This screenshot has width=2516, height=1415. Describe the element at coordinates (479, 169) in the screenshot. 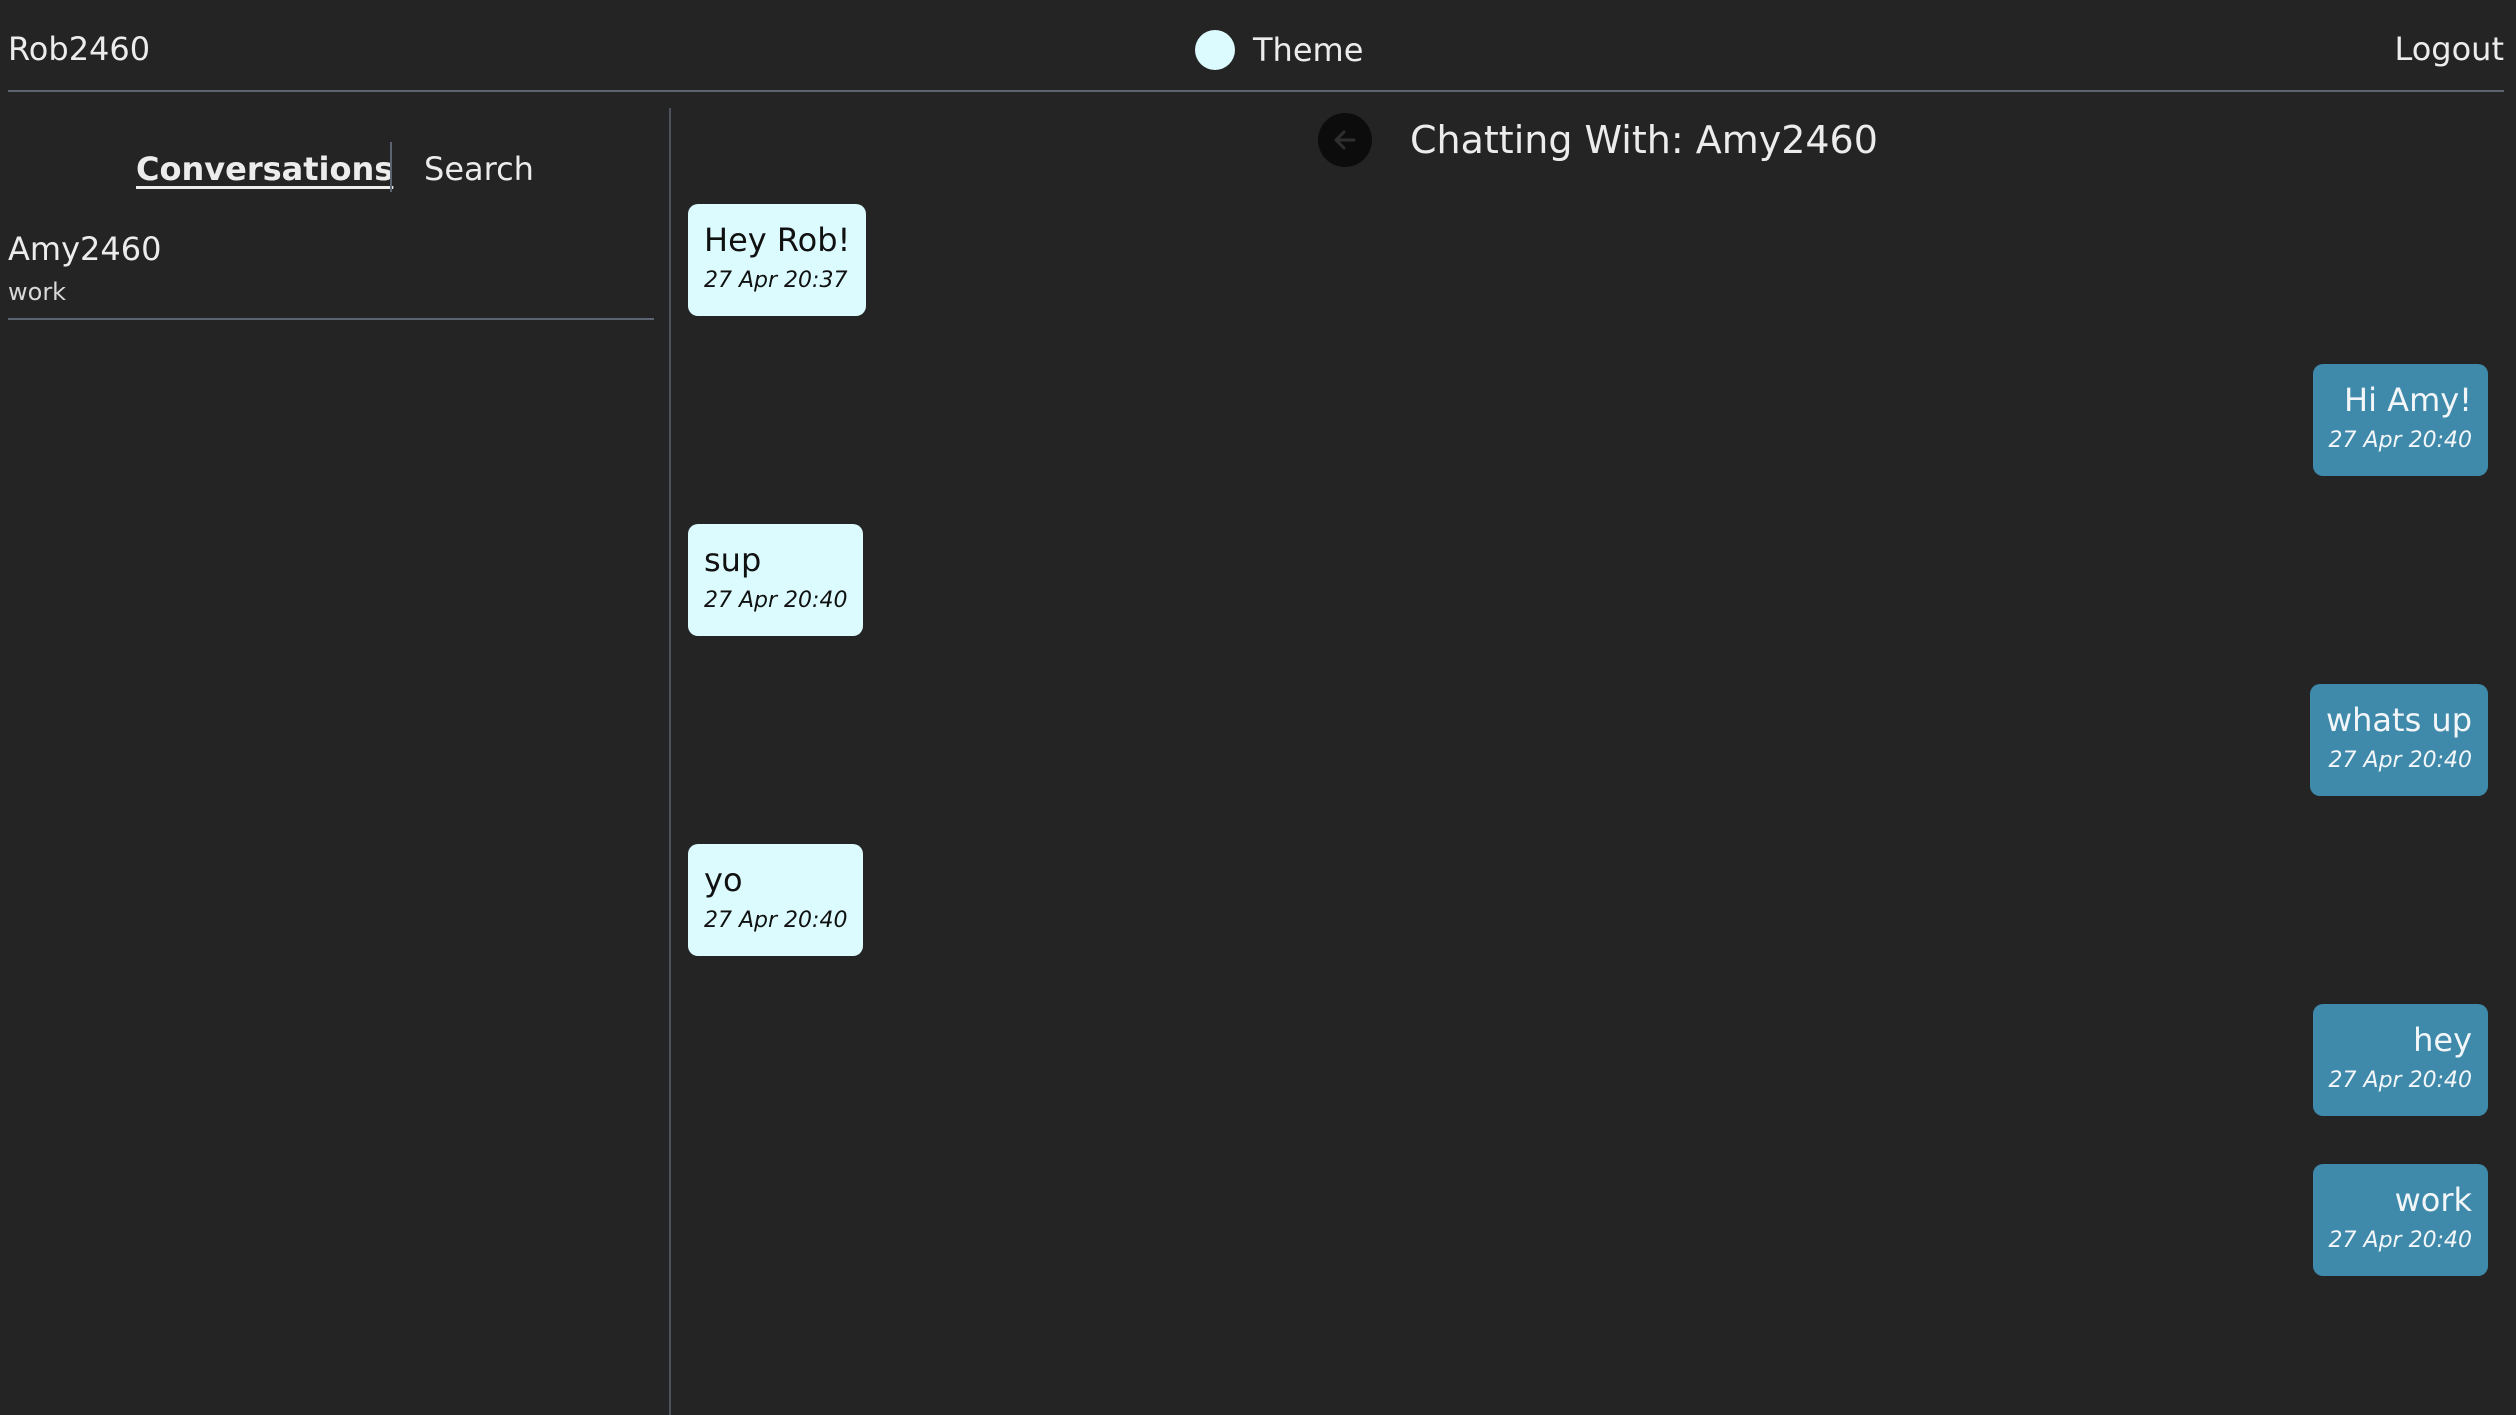

I see `tab-search: Search` at that location.